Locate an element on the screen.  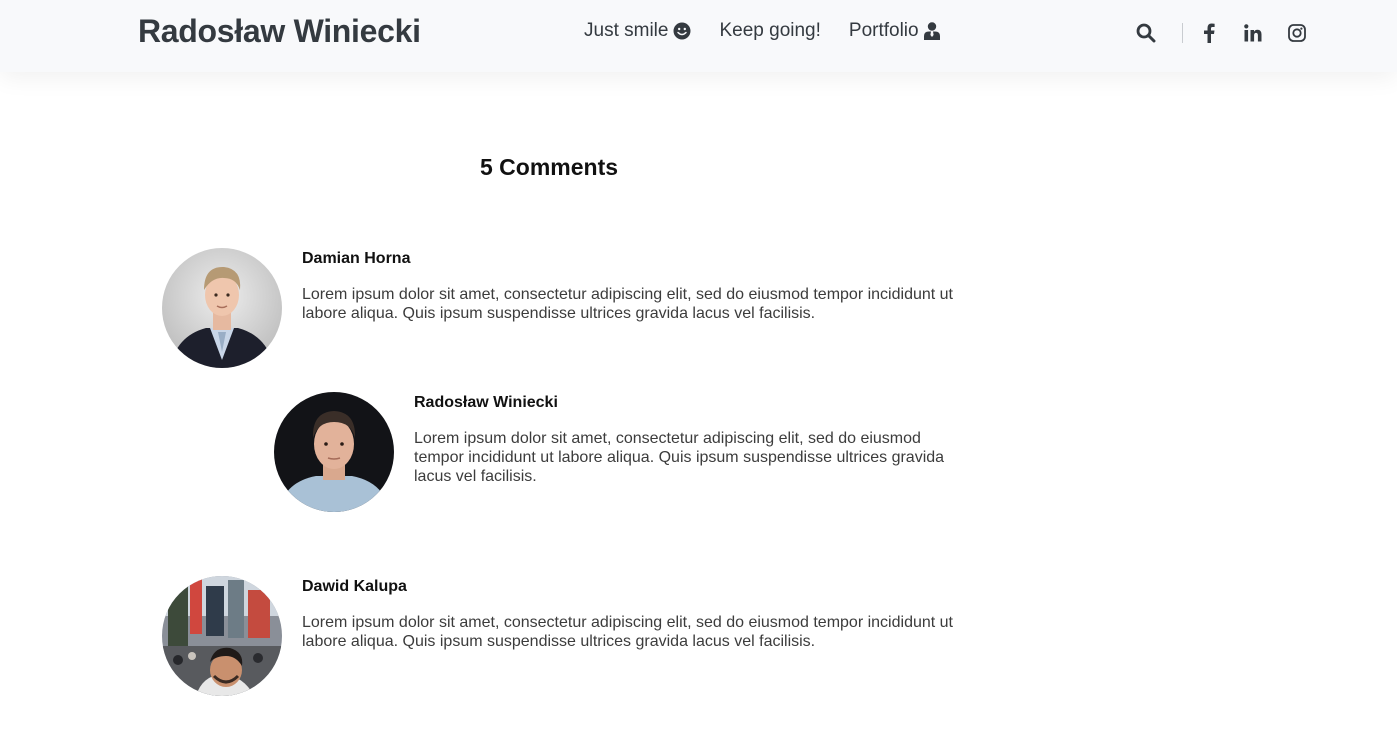
nav-item-label: Just smile is located at coordinates (626, 30).